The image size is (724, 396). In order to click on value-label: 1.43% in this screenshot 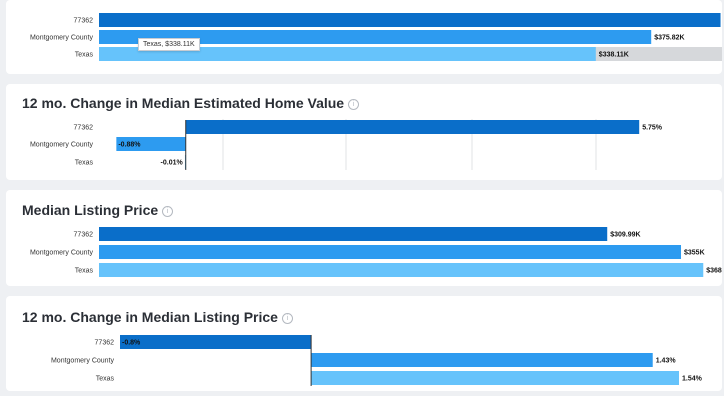, I will do `click(666, 361)`.